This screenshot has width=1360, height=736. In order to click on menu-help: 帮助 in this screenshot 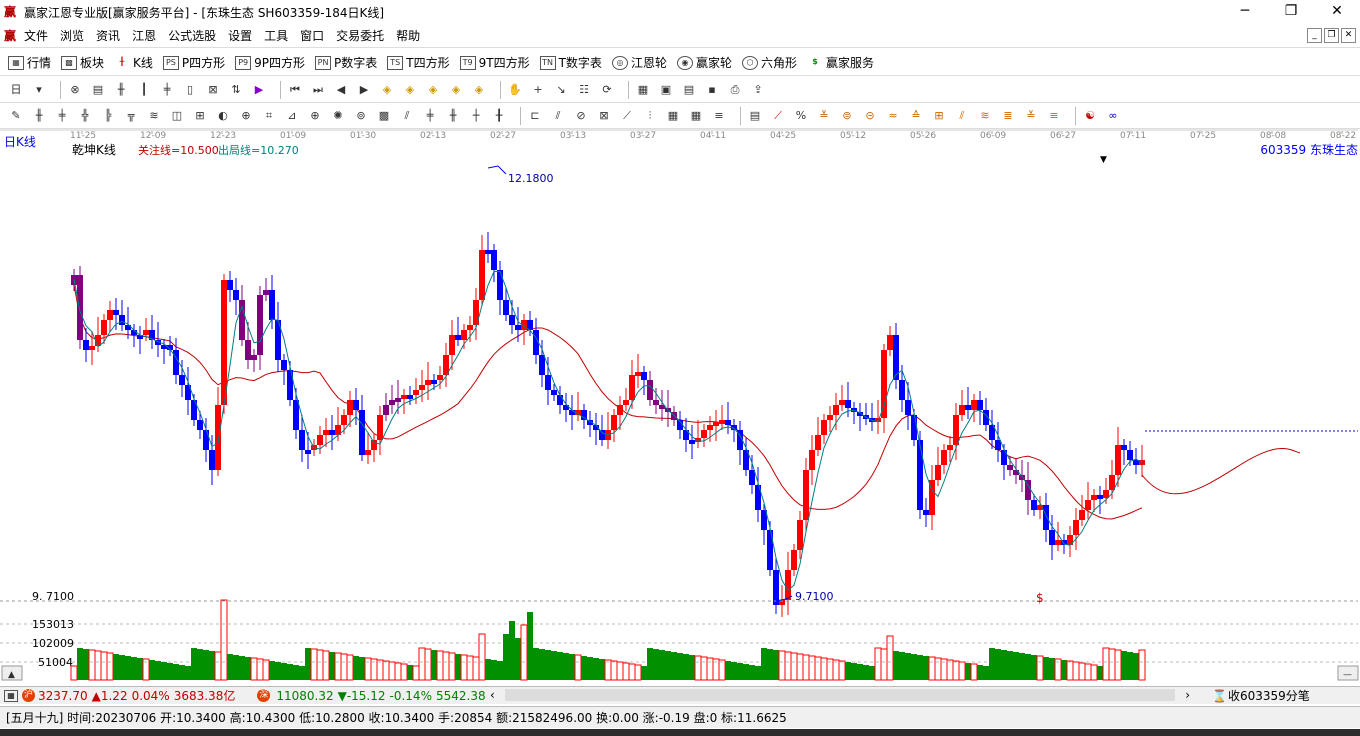, I will do `click(408, 35)`.